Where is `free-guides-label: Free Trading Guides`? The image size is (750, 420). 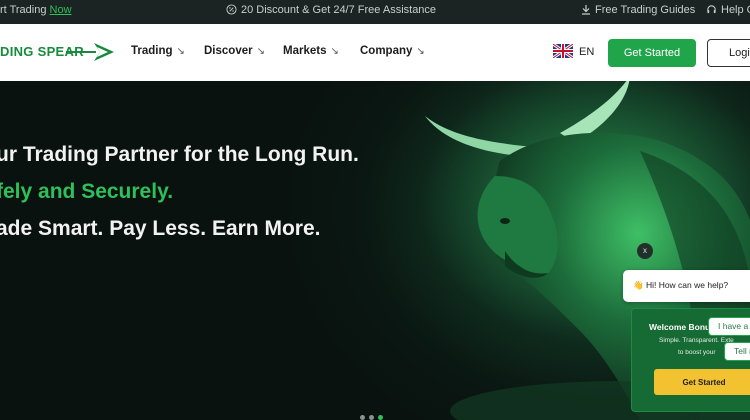
free-guides-label: Free Trading Guides is located at coordinates (645, 10).